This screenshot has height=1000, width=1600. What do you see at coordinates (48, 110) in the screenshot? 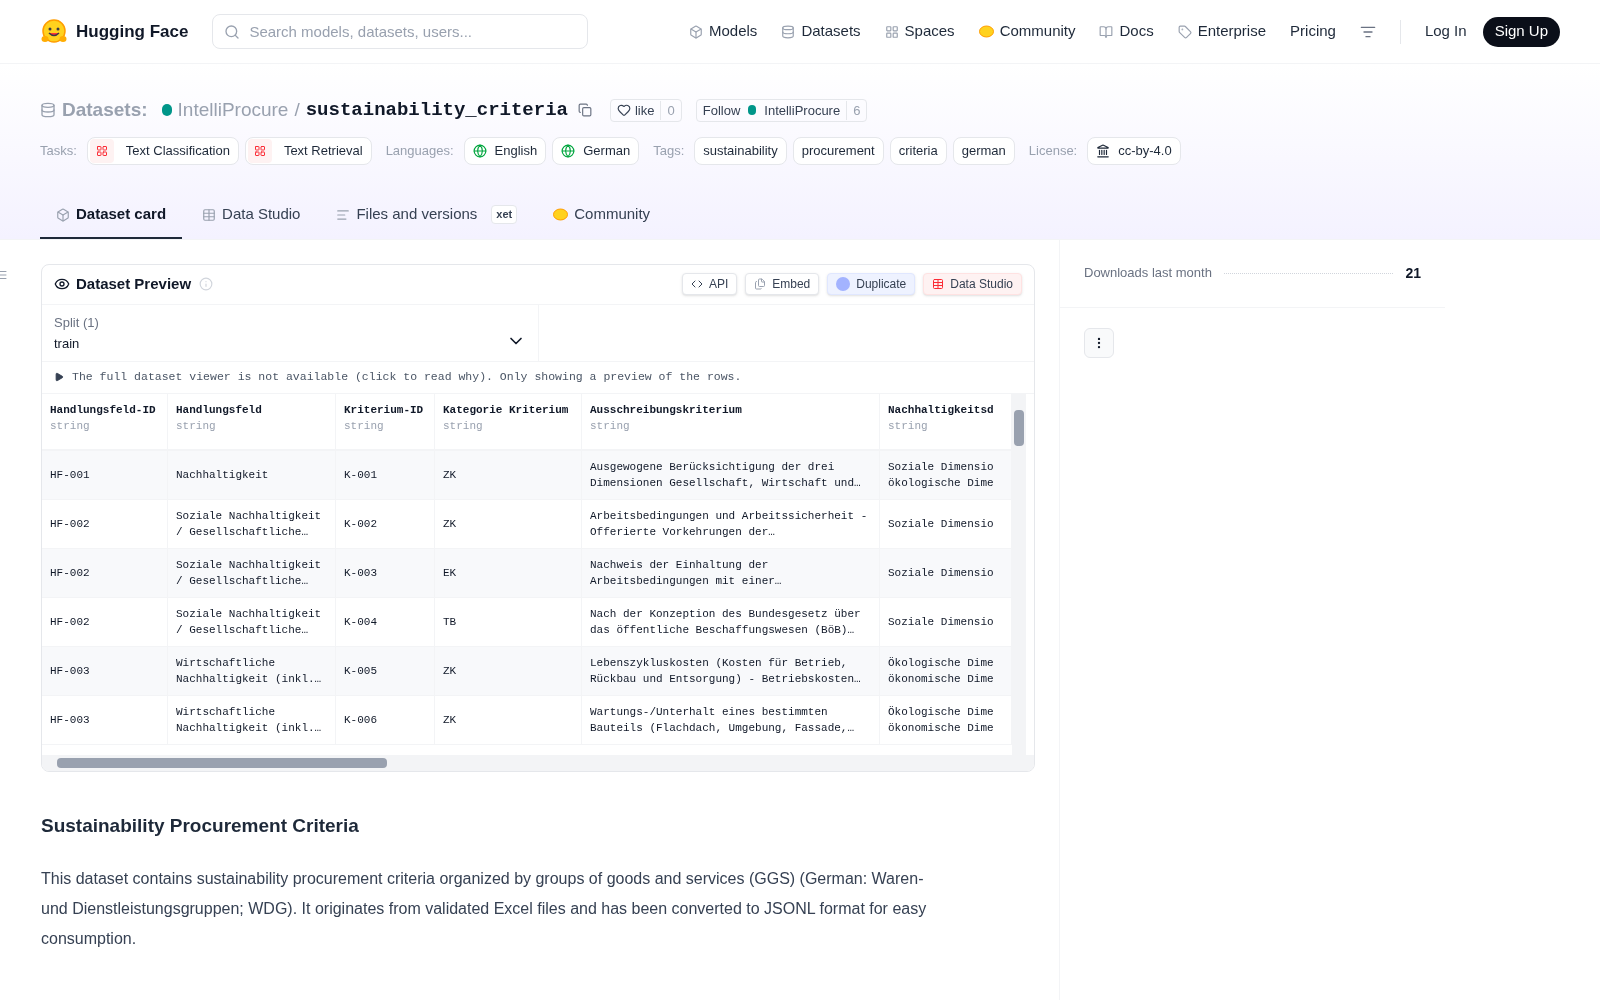
I see `database-icon` at bounding box center [48, 110].